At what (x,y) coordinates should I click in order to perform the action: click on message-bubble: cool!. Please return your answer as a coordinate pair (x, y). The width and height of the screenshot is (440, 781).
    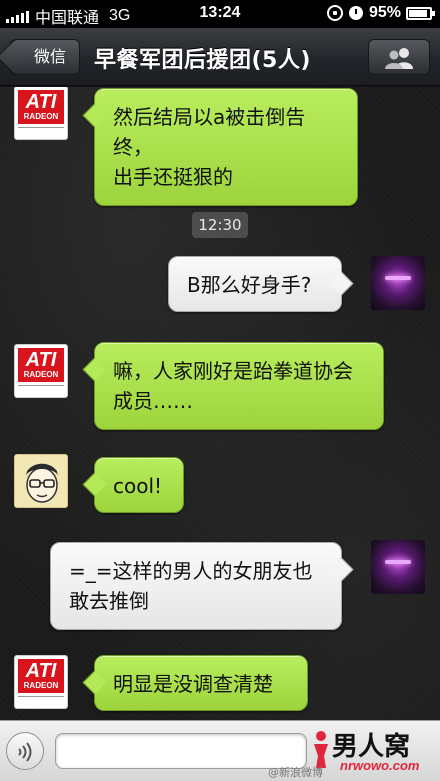
    Looking at the image, I should click on (139, 485).